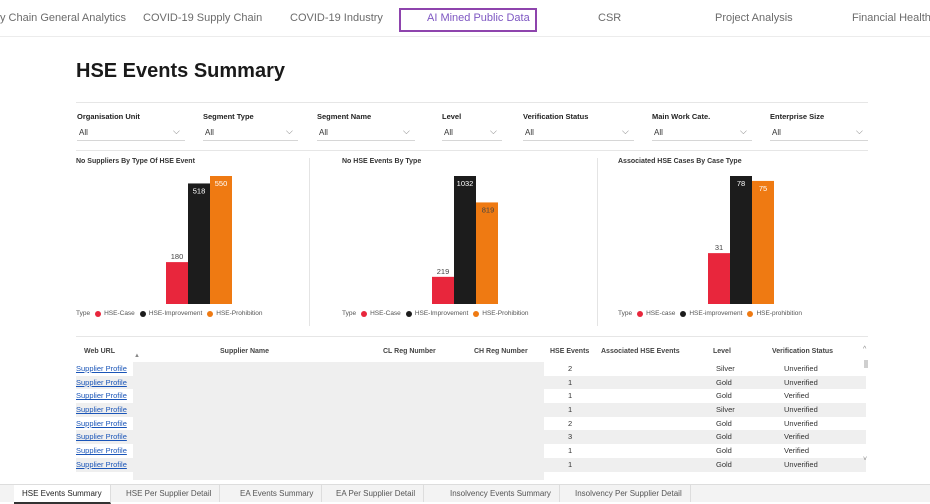  I want to click on data-label-case: 180, so click(177, 256).